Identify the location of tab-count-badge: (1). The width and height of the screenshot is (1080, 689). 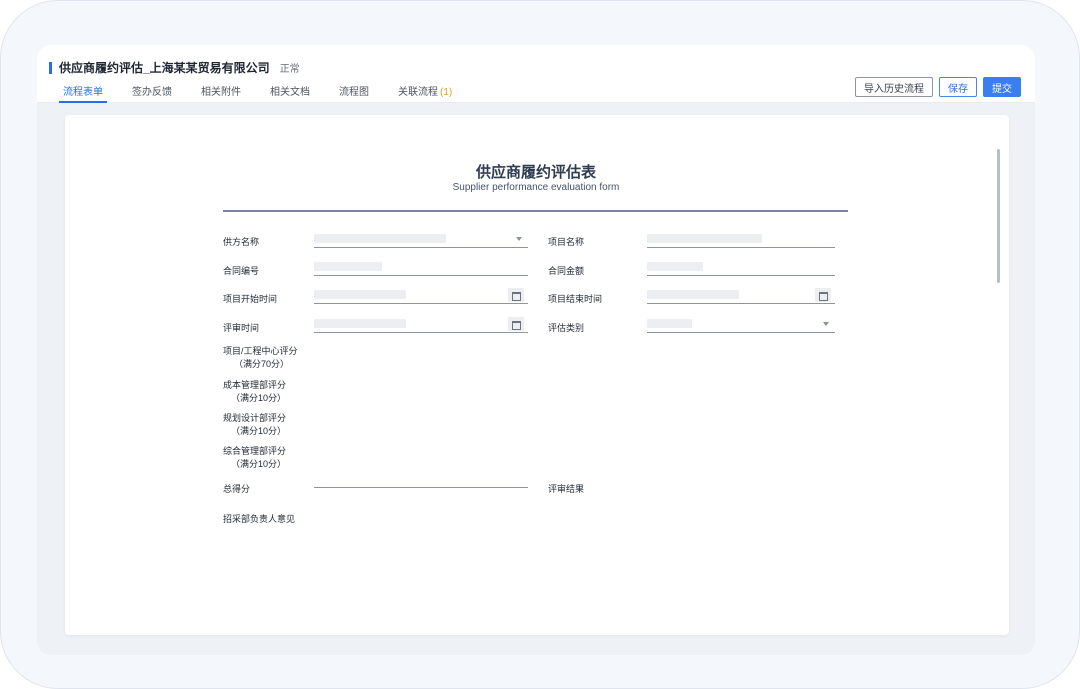
(446, 92).